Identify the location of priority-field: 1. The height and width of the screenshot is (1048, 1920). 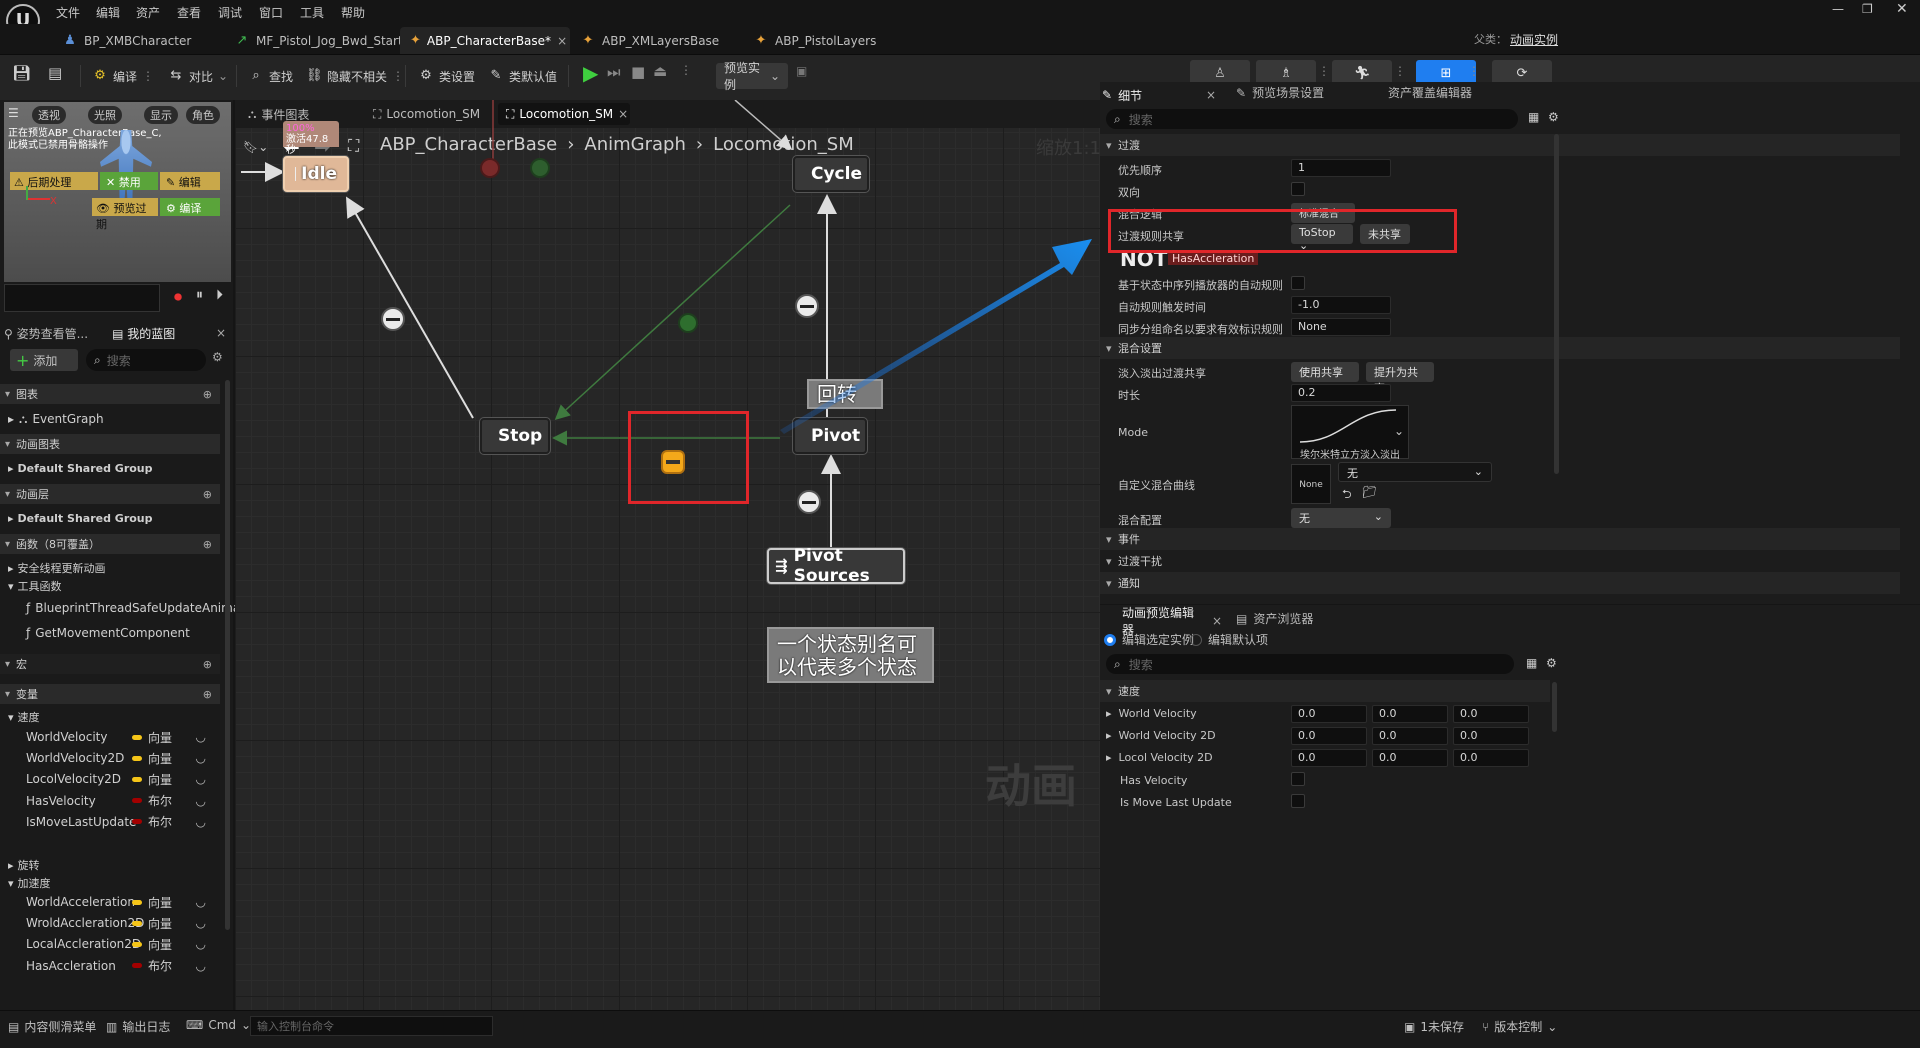
(1341, 168).